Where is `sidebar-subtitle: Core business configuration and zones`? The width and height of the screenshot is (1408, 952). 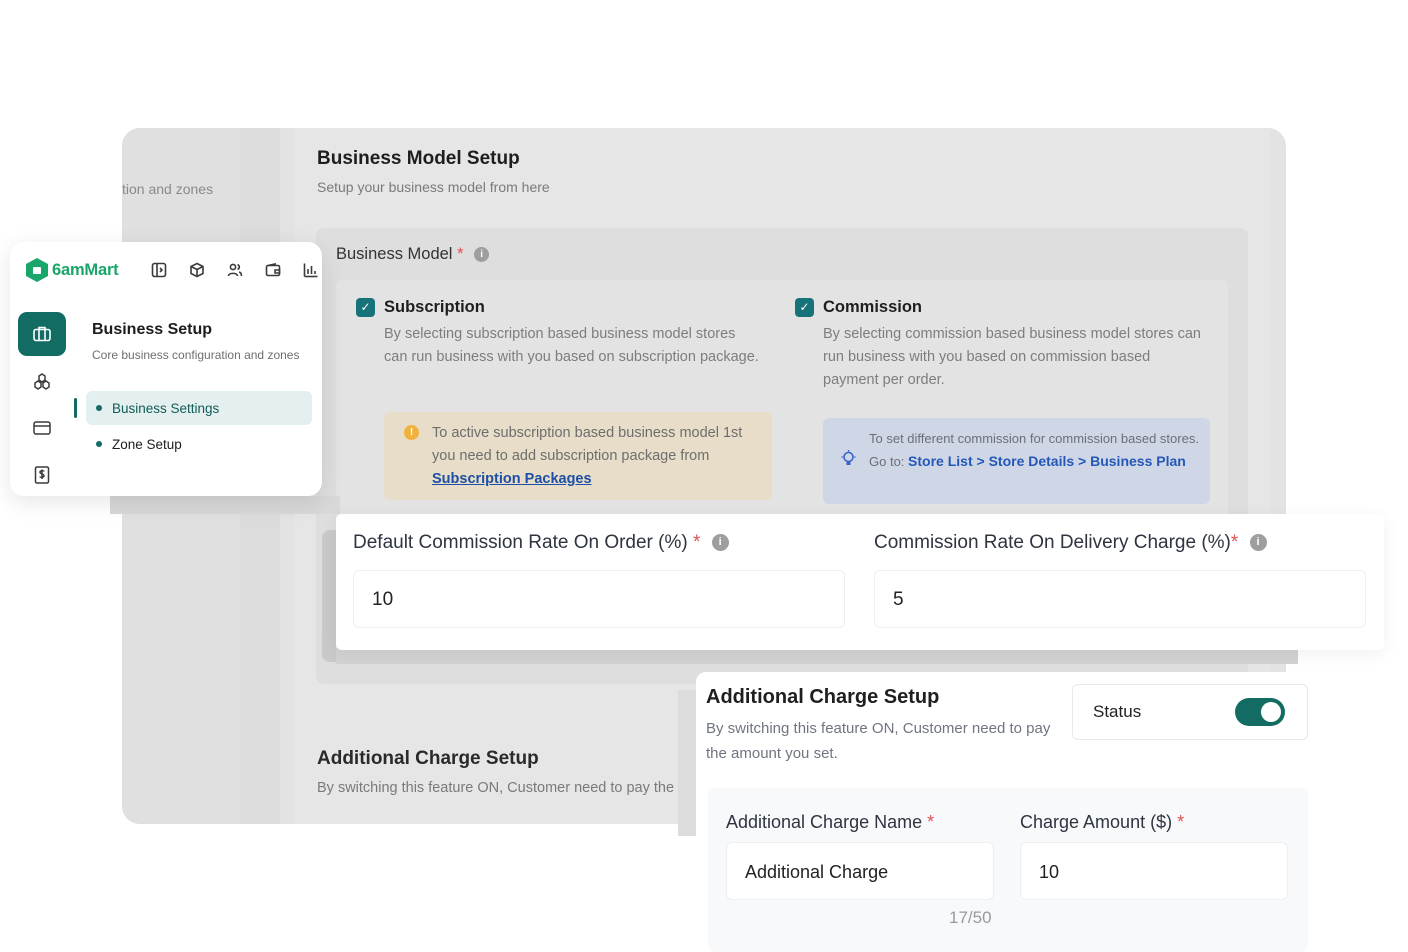 sidebar-subtitle: Core business configuration and zones is located at coordinates (196, 355).